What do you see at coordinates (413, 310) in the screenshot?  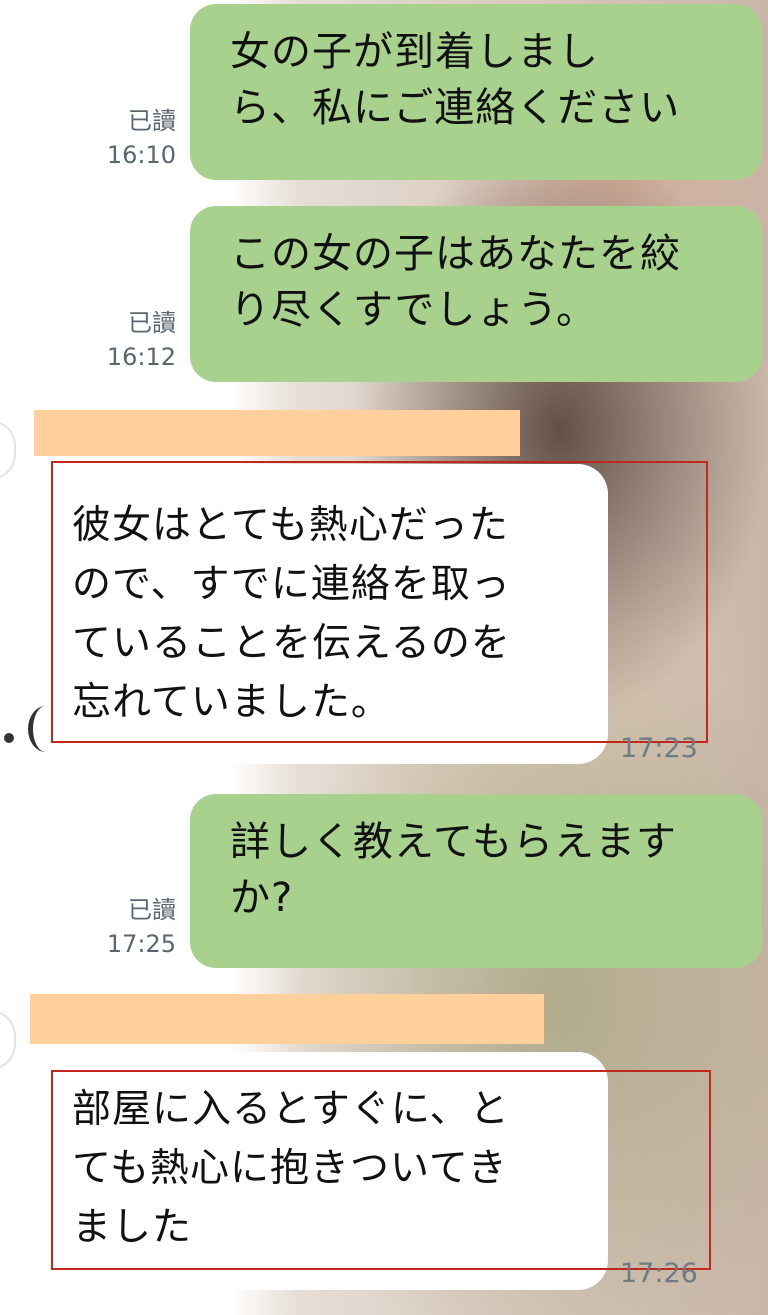 I see `message-text-line: り尽くすでしょう。` at bounding box center [413, 310].